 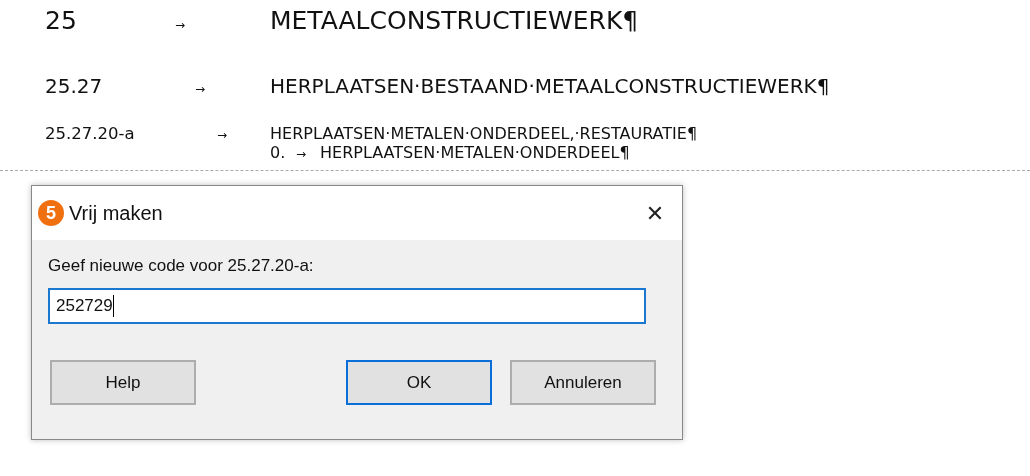 I want to click on close-button: ✕, so click(x=655, y=213).